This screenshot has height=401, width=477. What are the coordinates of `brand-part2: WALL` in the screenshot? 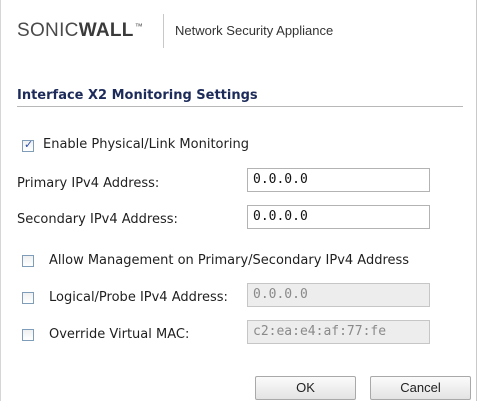 It's located at (106, 30).